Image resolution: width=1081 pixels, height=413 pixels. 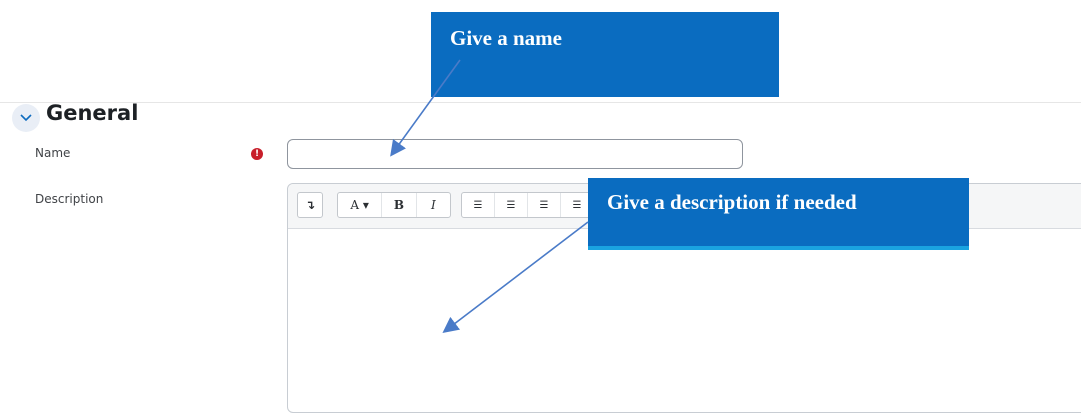 I want to click on description-callout: Give a description if needed, so click(x=778, y=214).